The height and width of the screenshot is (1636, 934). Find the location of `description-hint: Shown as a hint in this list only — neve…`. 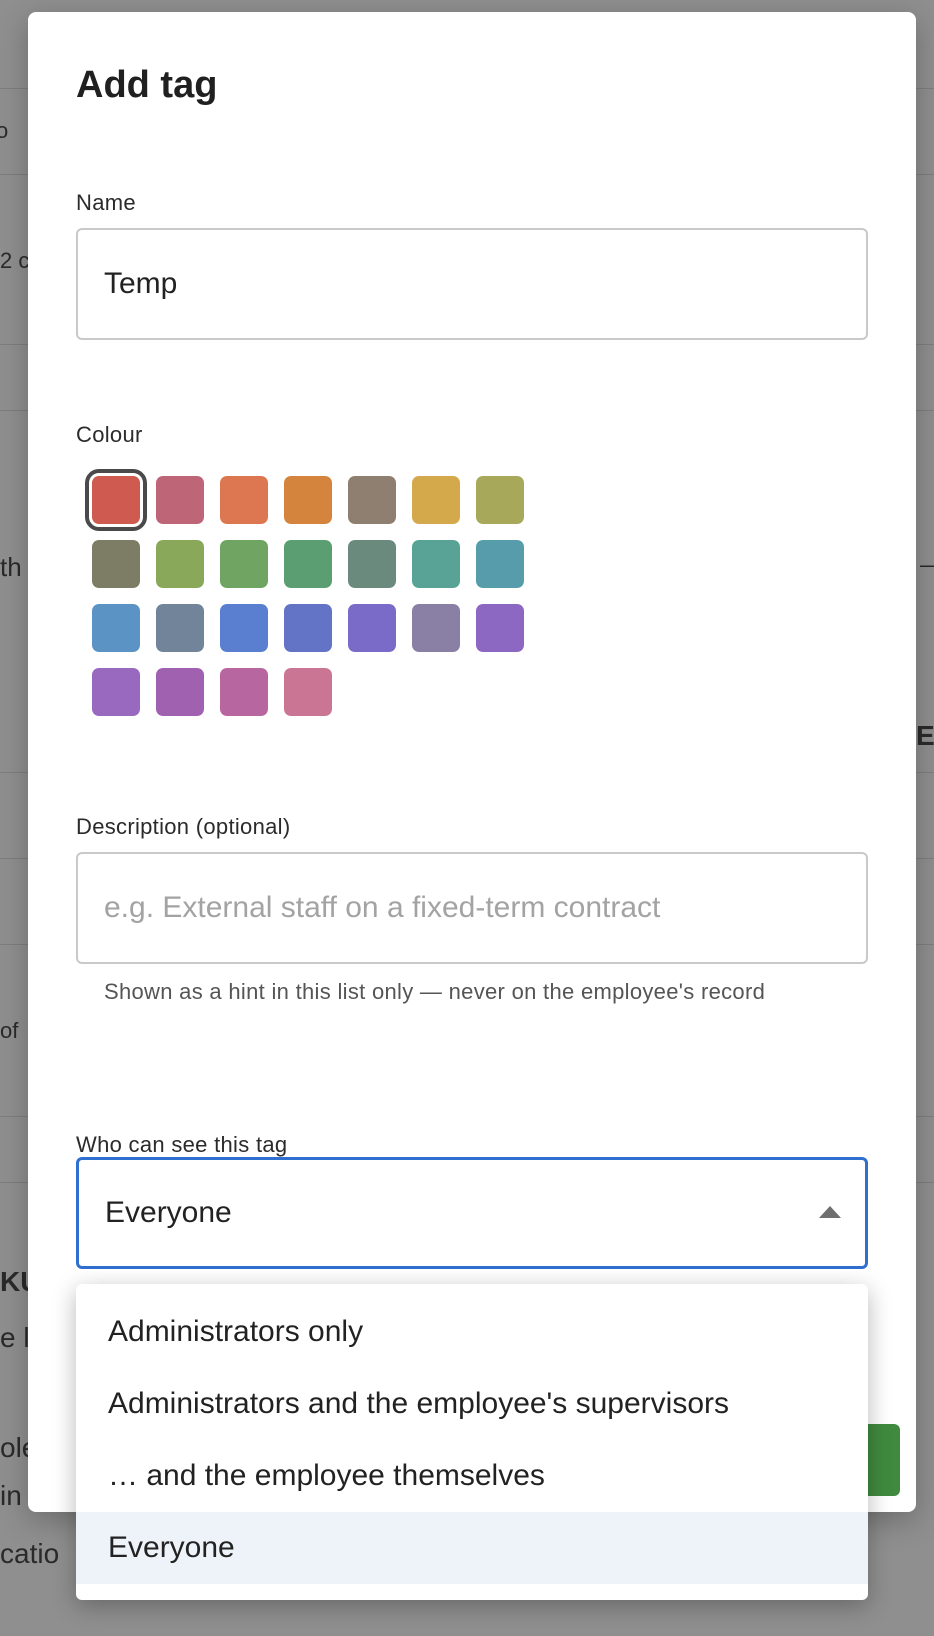

description-hint: Shown as a hint in this list only — neve… is located at coordinates (435, 991).